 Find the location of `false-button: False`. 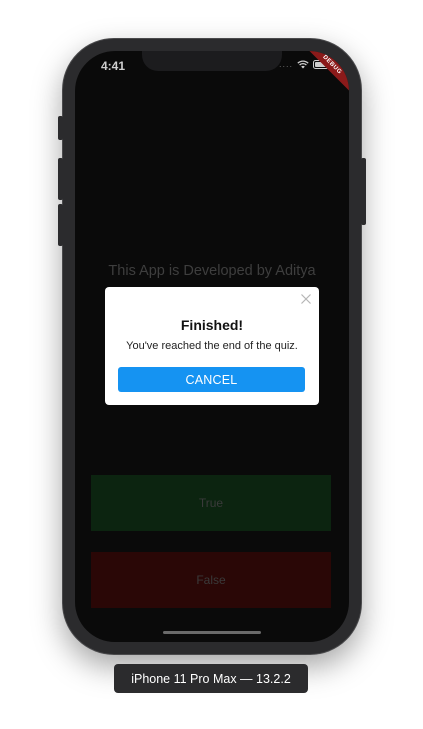

false-button: False is located at coordinates (211, 580).